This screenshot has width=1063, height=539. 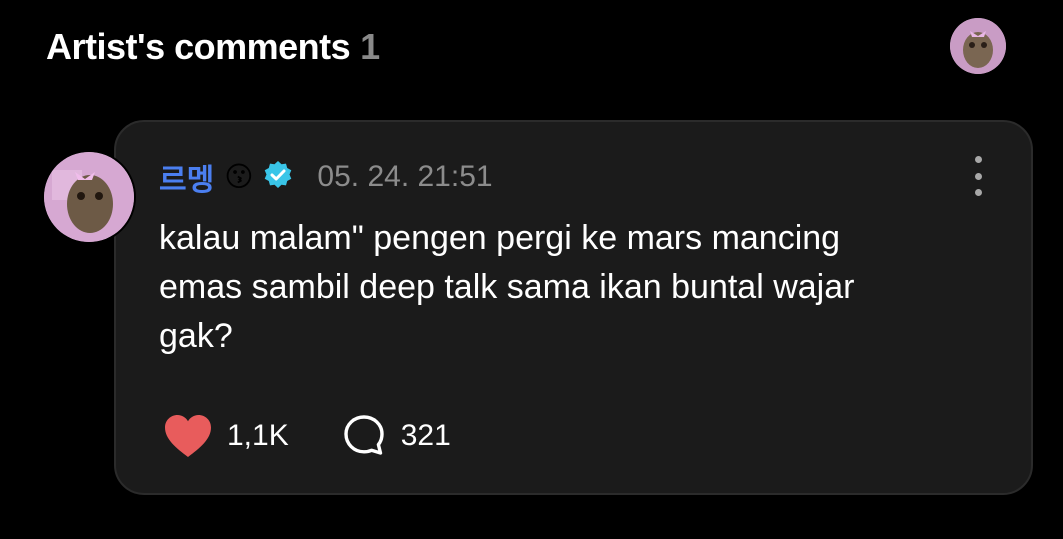 I want to click on author-emoji: 😗, so click(x=239, y=176).